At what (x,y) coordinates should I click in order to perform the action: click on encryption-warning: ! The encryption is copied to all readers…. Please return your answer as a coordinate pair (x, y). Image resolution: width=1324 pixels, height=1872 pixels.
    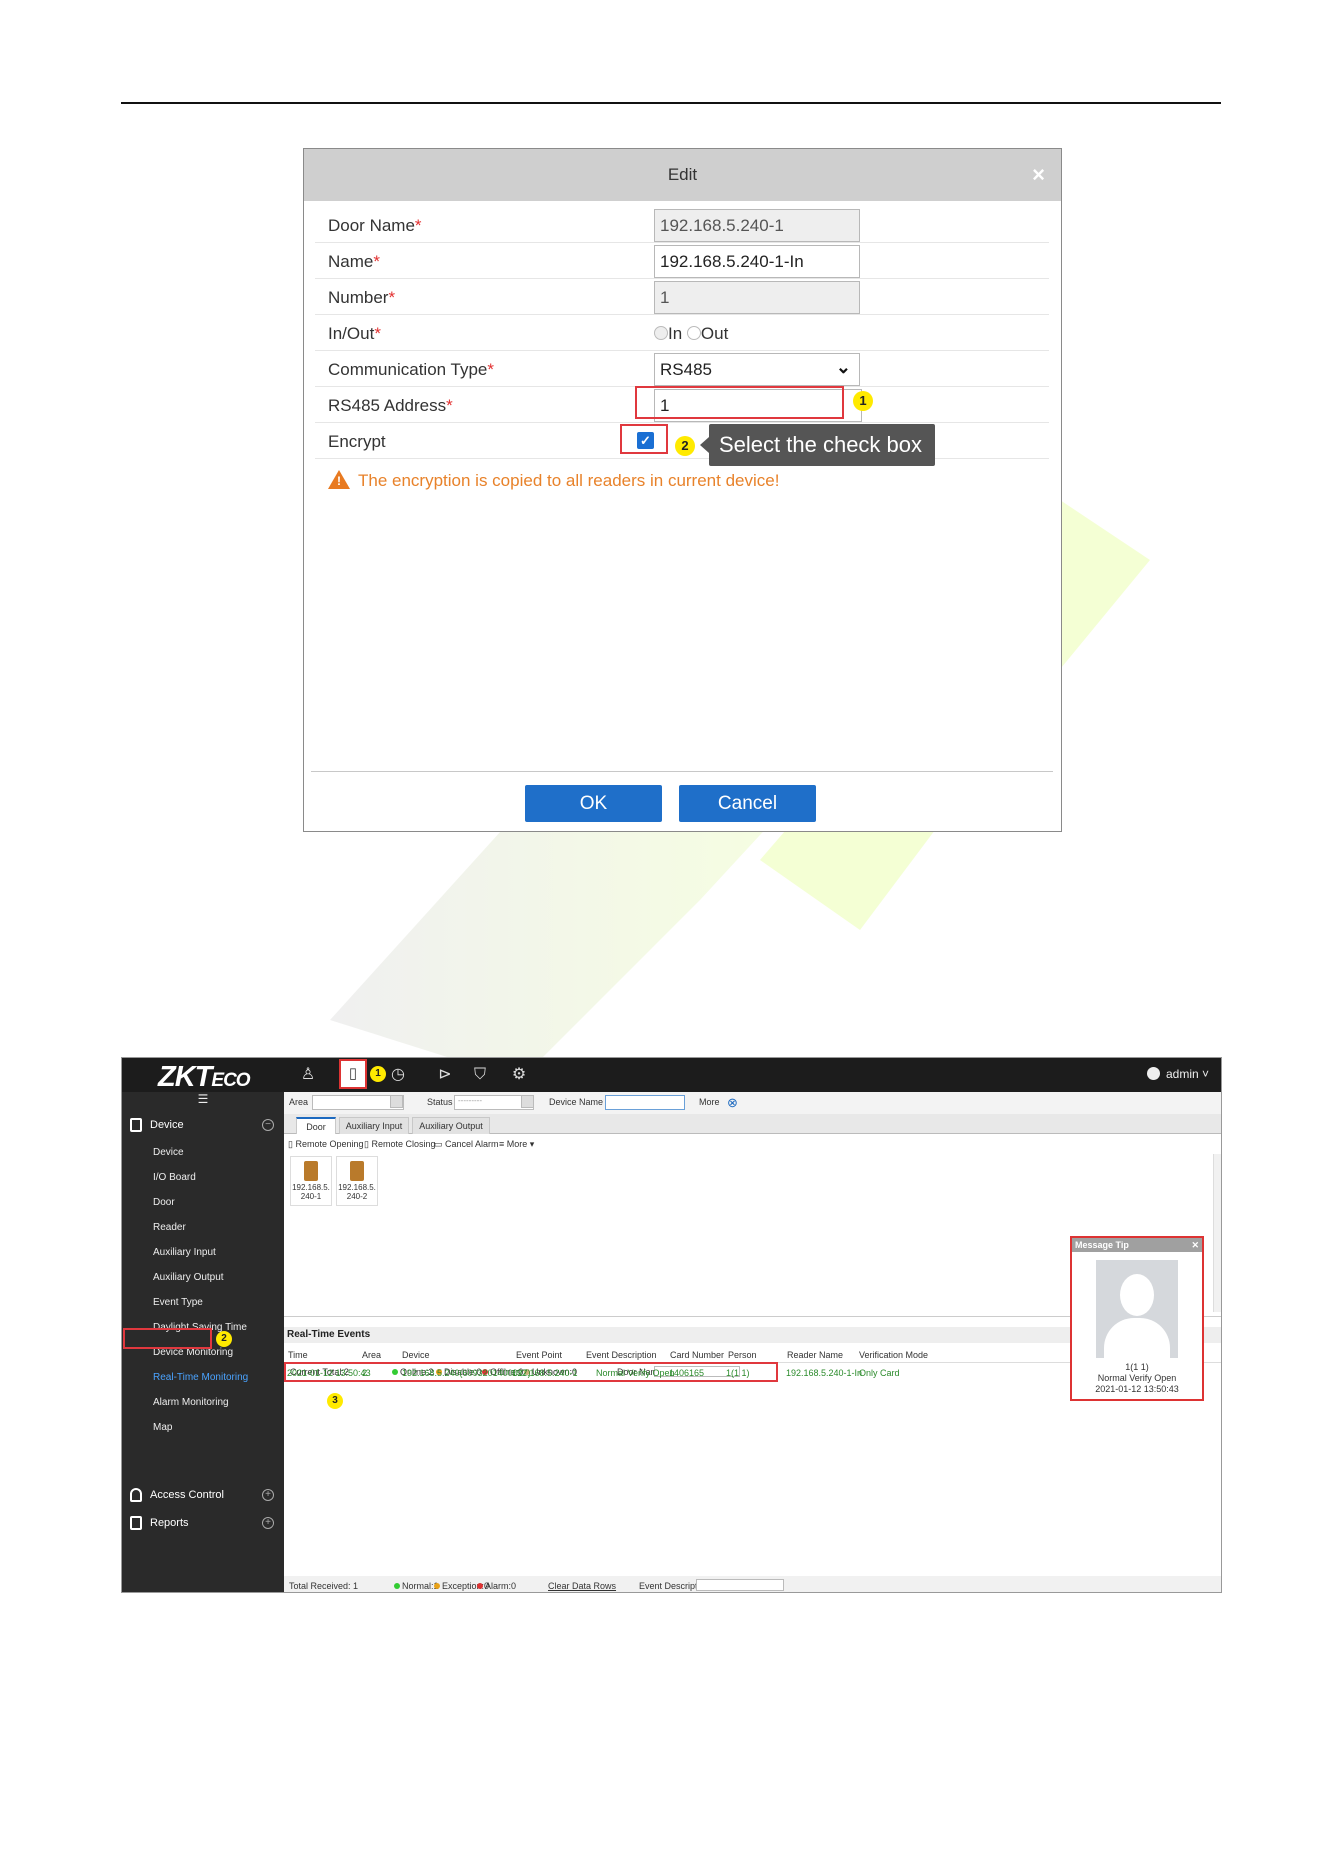
    Looking at the image, I should click on (553, 480).